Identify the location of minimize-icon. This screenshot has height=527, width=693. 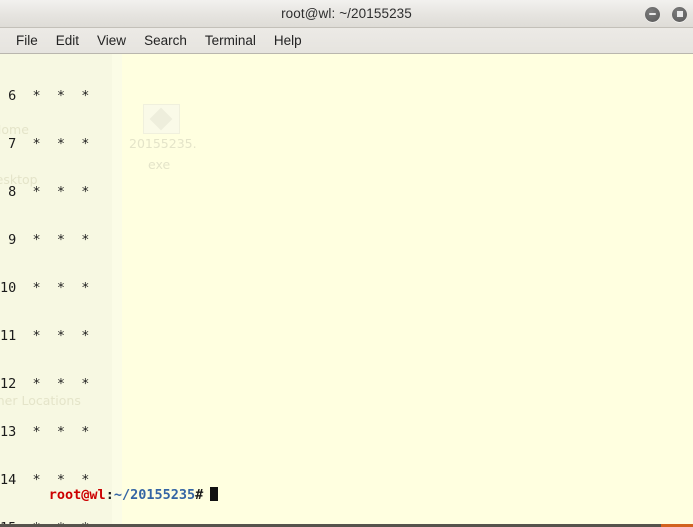
(652, 14).